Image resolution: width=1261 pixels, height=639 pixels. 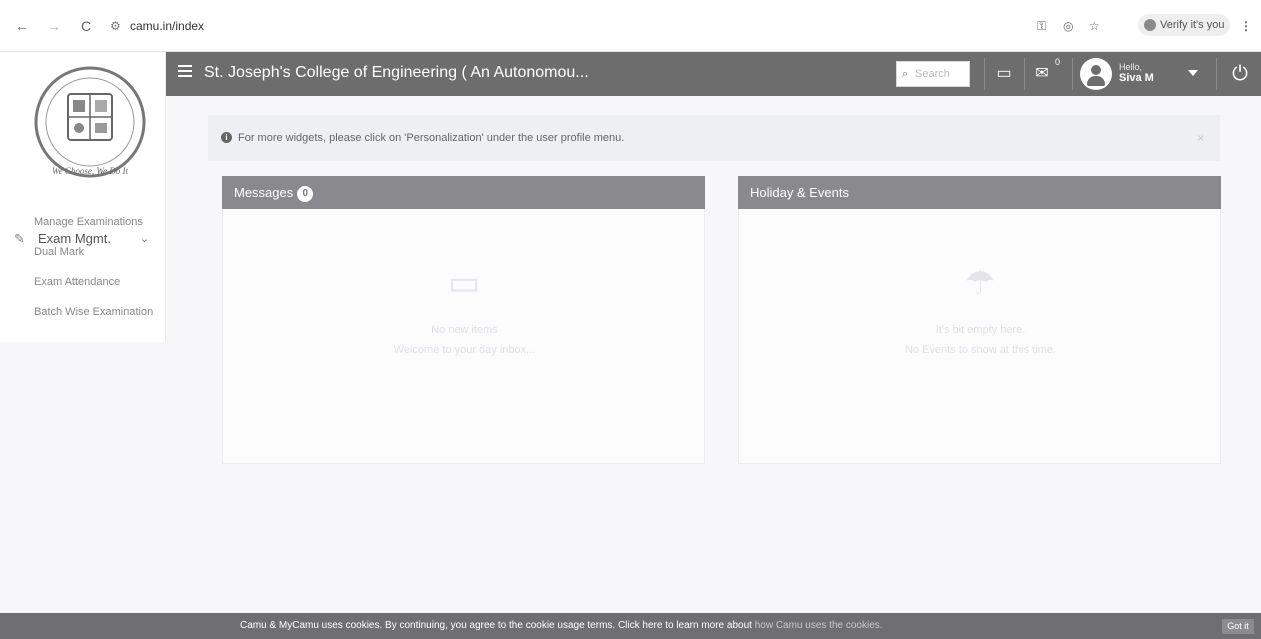 I want to click on beach-umbrella-icon: ☂, so click(x=980, y=283).